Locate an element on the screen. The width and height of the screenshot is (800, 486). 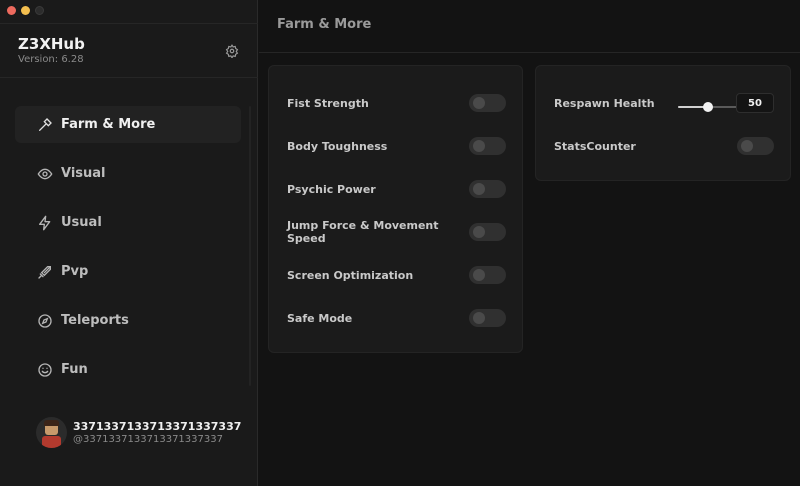
psychic-power-toggle is located at coordinates (487, 189).